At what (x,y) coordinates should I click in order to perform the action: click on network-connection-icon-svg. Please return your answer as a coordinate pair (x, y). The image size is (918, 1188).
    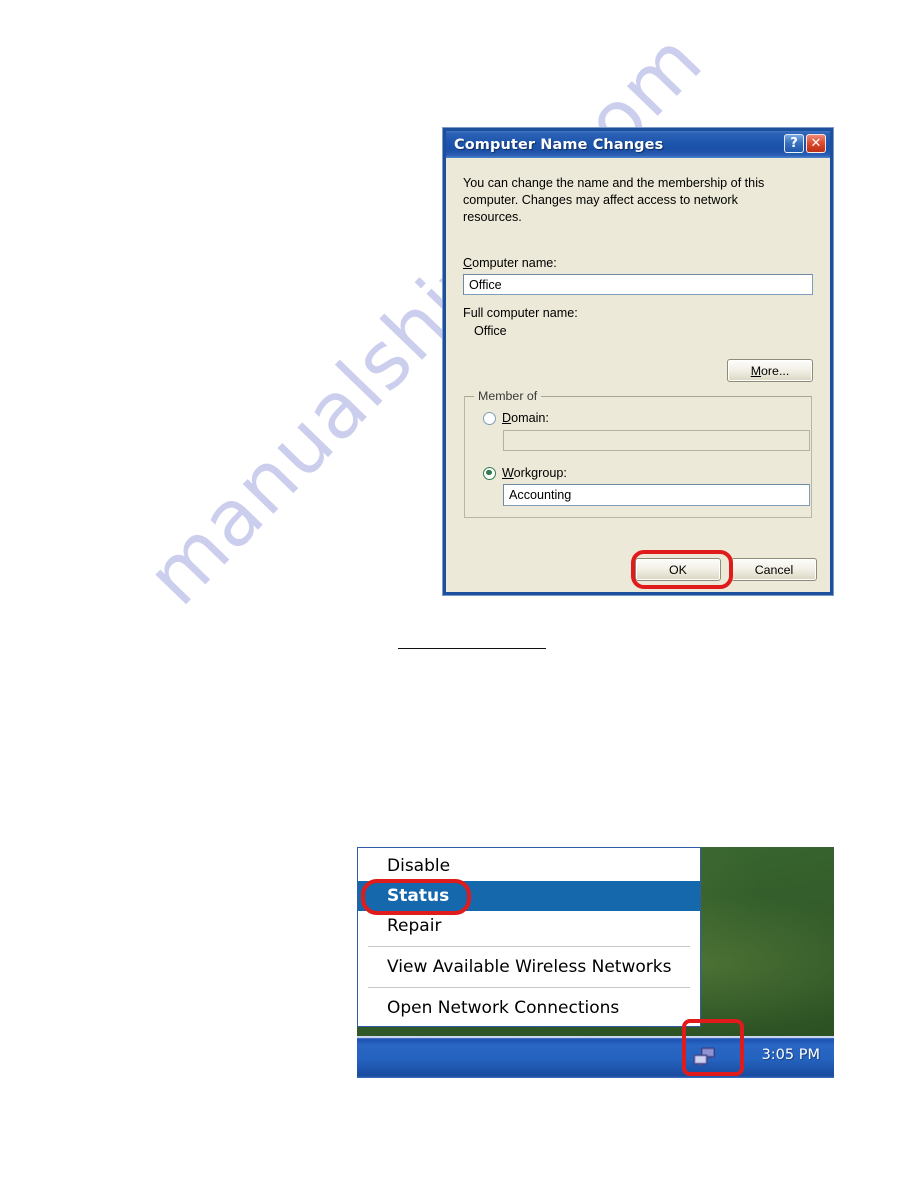
    Looking at the image, I should click on (704, 1056).